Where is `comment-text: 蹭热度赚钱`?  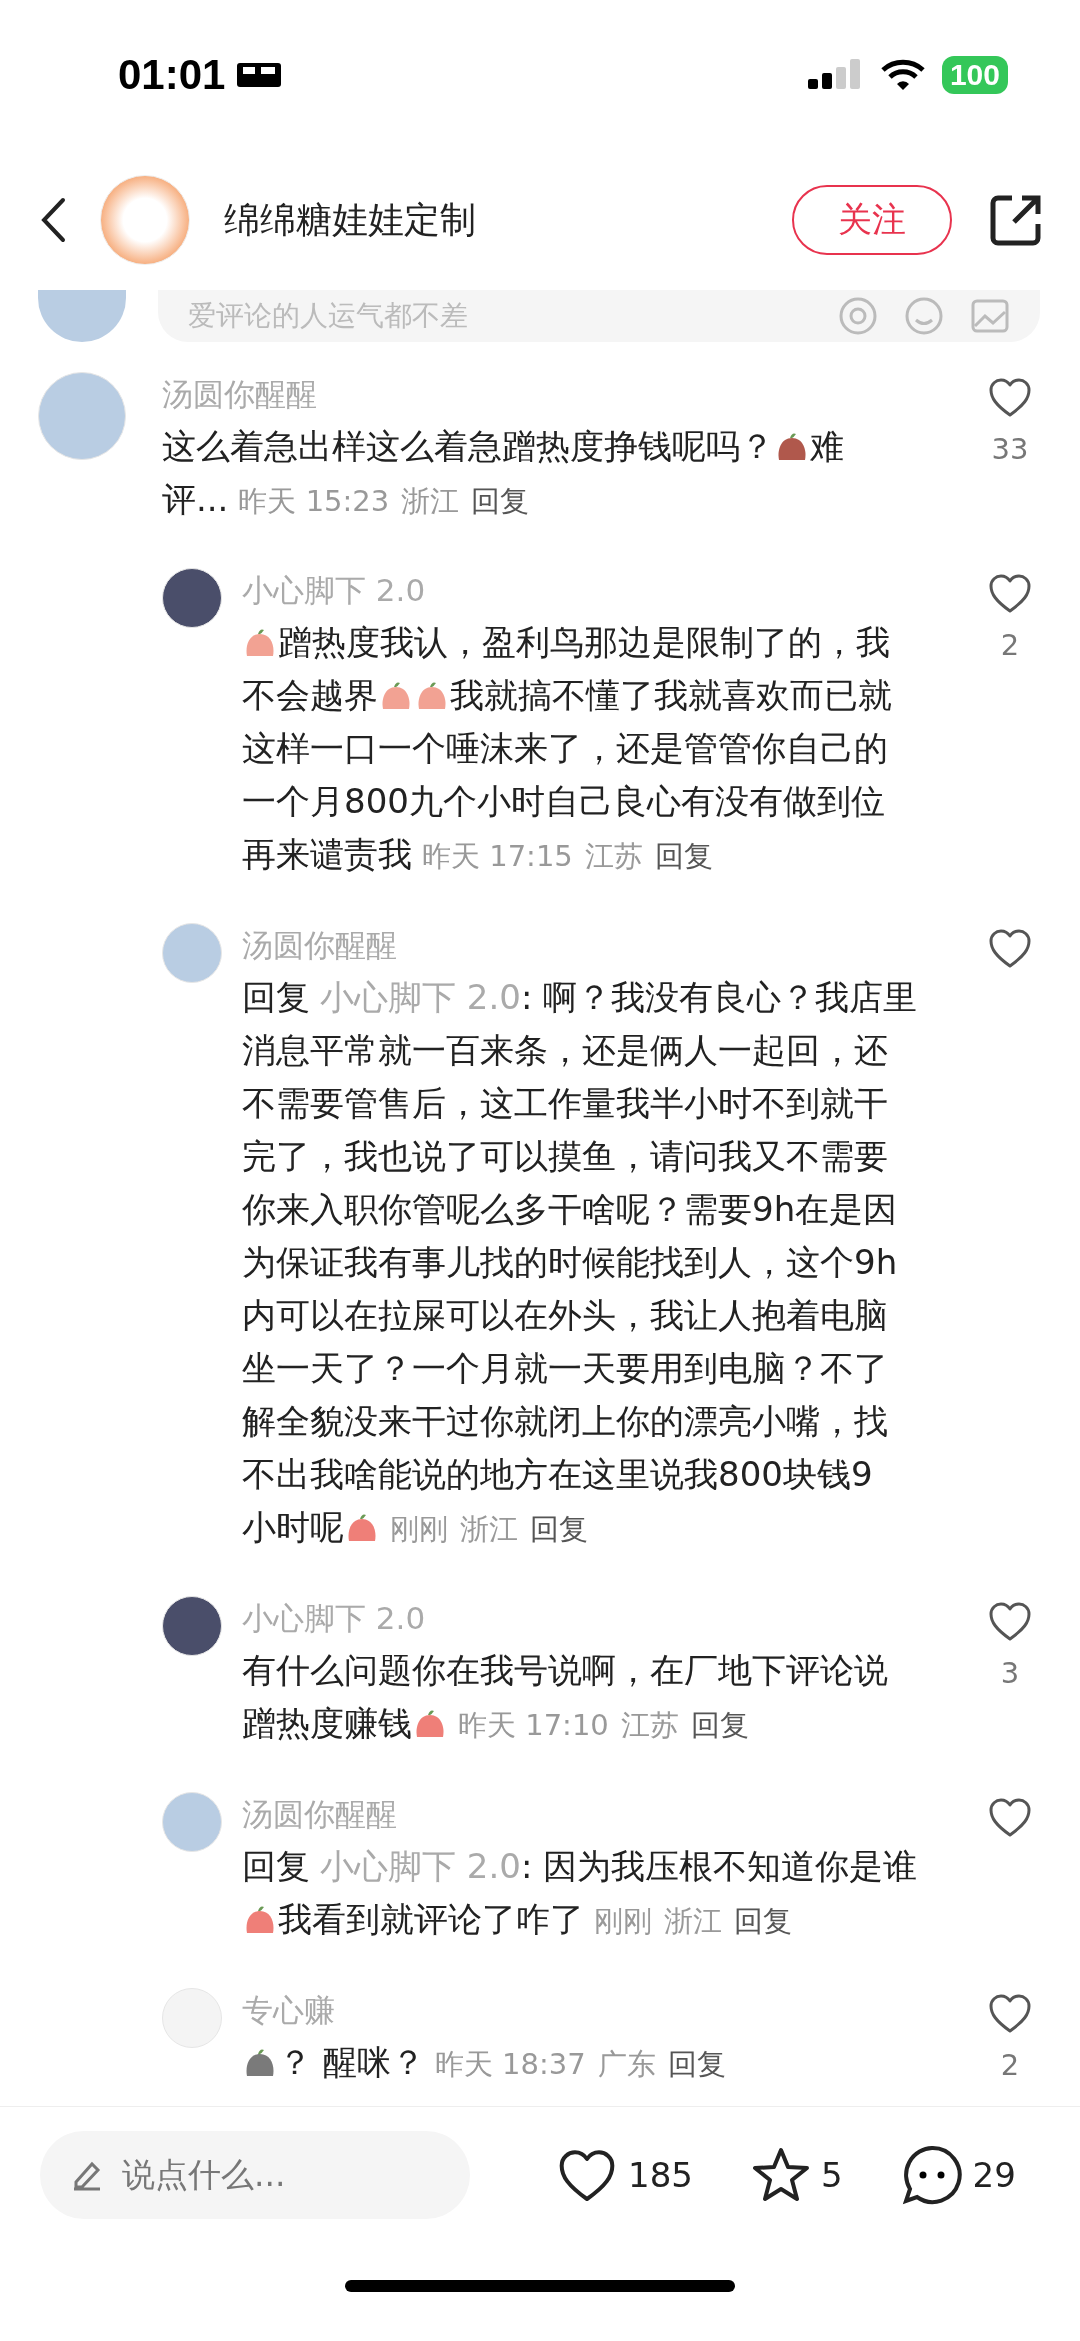 comment-text: 蹭热度赚钱 is located at coordinates (327, 1723).